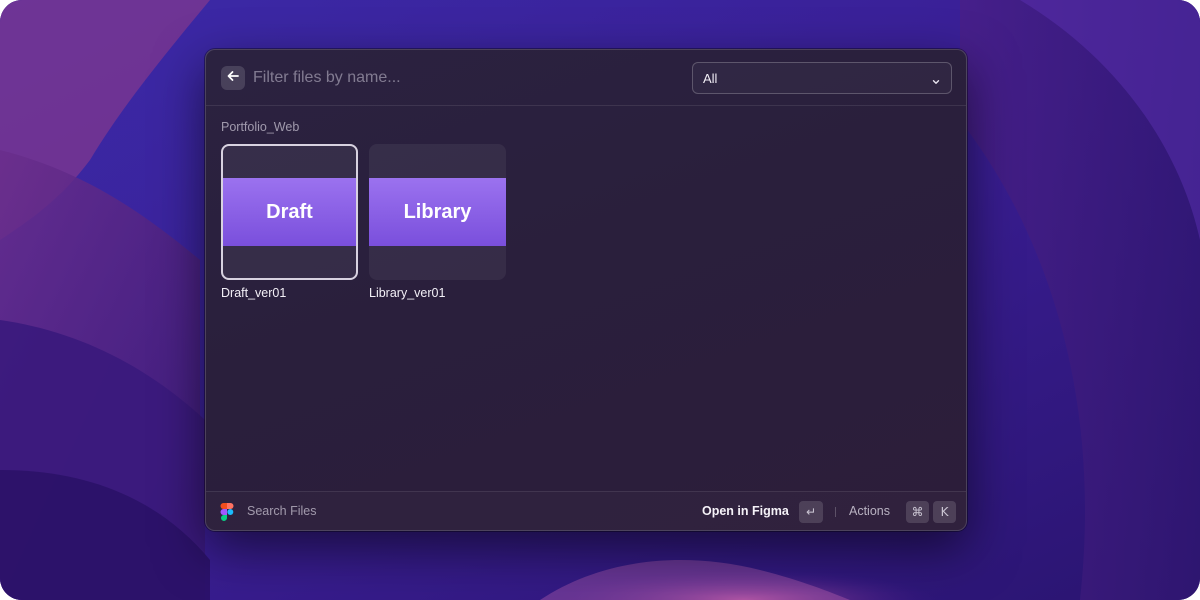 The height and width of the screenshot is (600, 1200). I want to click on k-key-hint: K, so click(944, 512).